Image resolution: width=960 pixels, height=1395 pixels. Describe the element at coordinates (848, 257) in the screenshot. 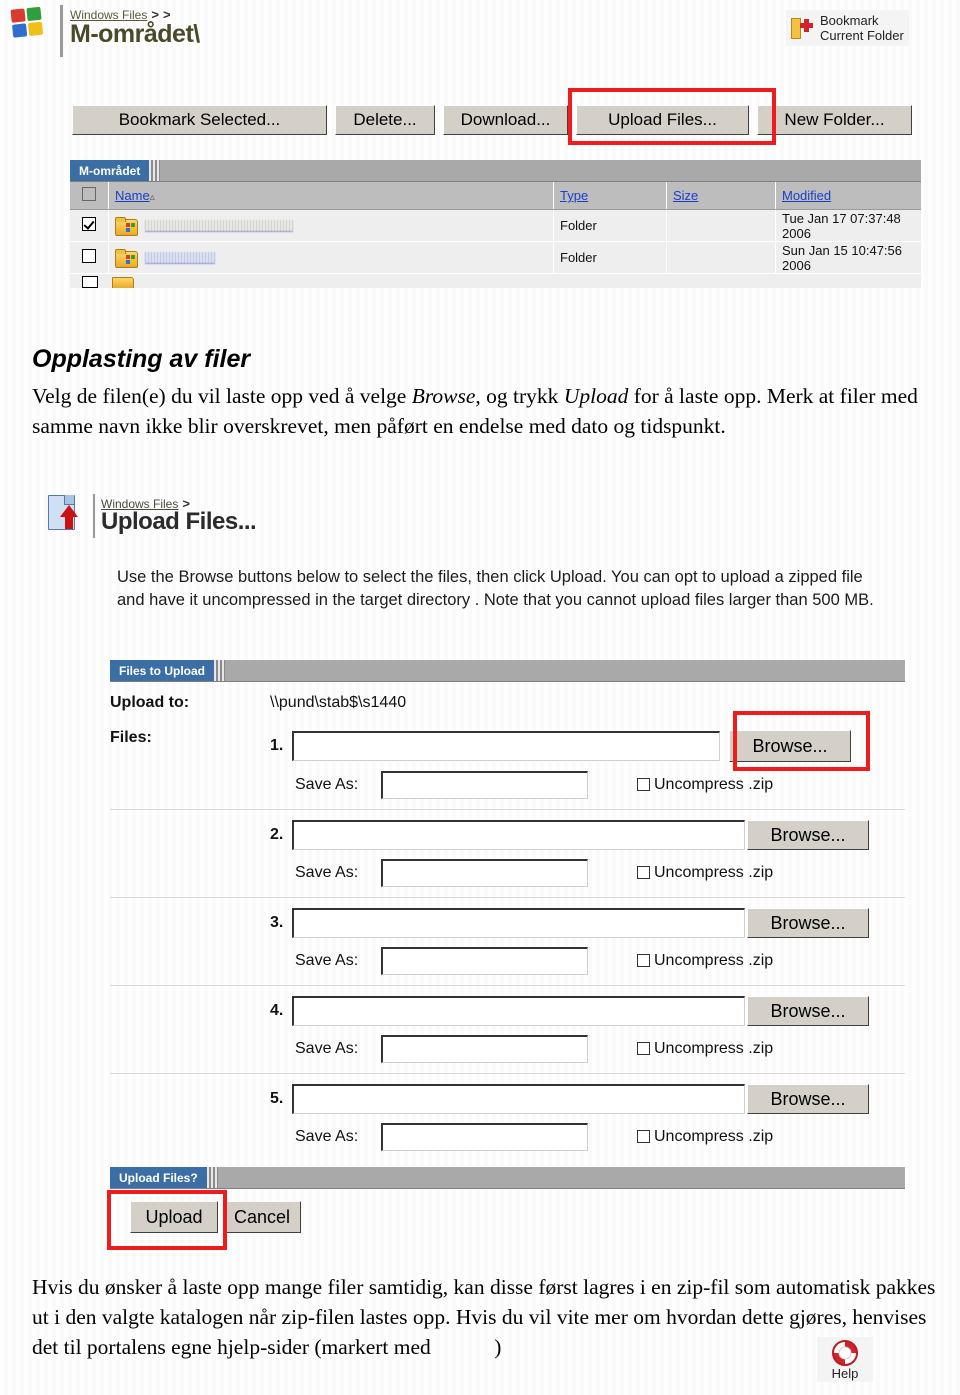

I see `row-modified-cell: Sun Jan 15 10:47:56 2006` at that location.